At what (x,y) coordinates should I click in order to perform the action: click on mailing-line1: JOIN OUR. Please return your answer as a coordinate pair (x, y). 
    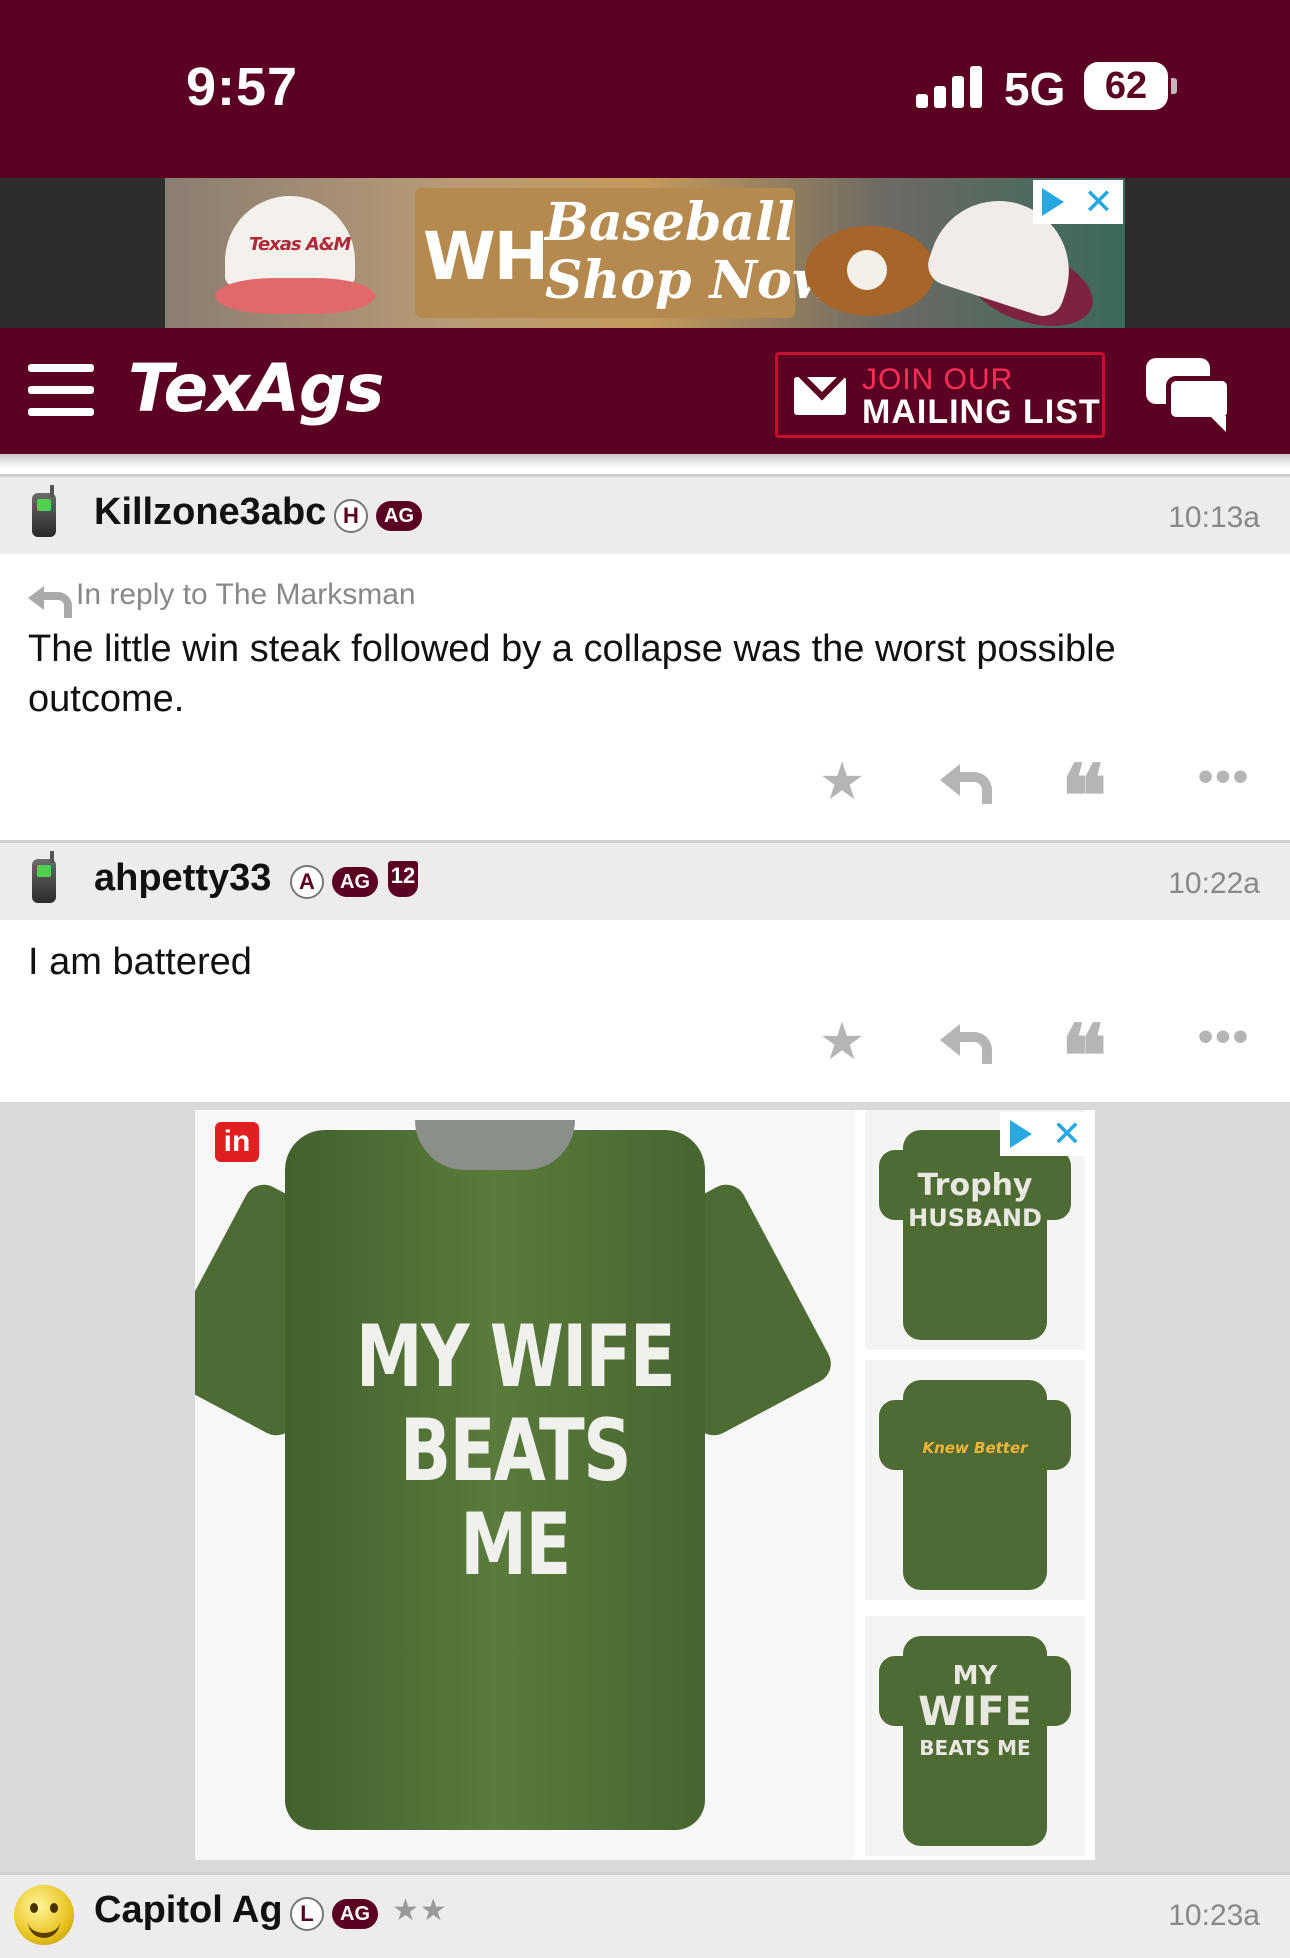
    Looking at the image, I should click on (938, 379).